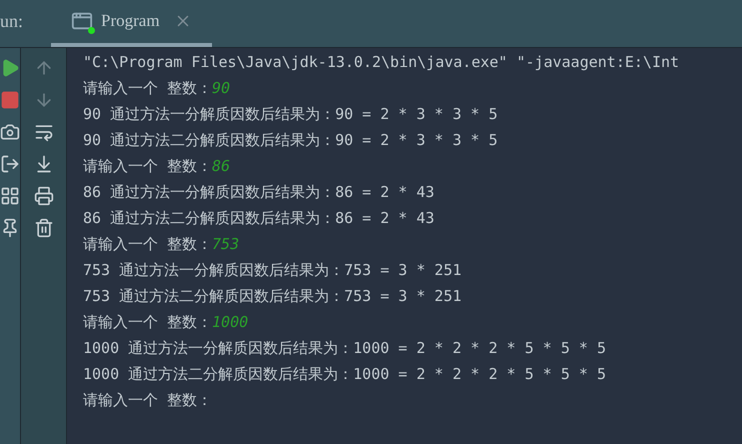  I want to click on camera-icon, so click(10, 132).